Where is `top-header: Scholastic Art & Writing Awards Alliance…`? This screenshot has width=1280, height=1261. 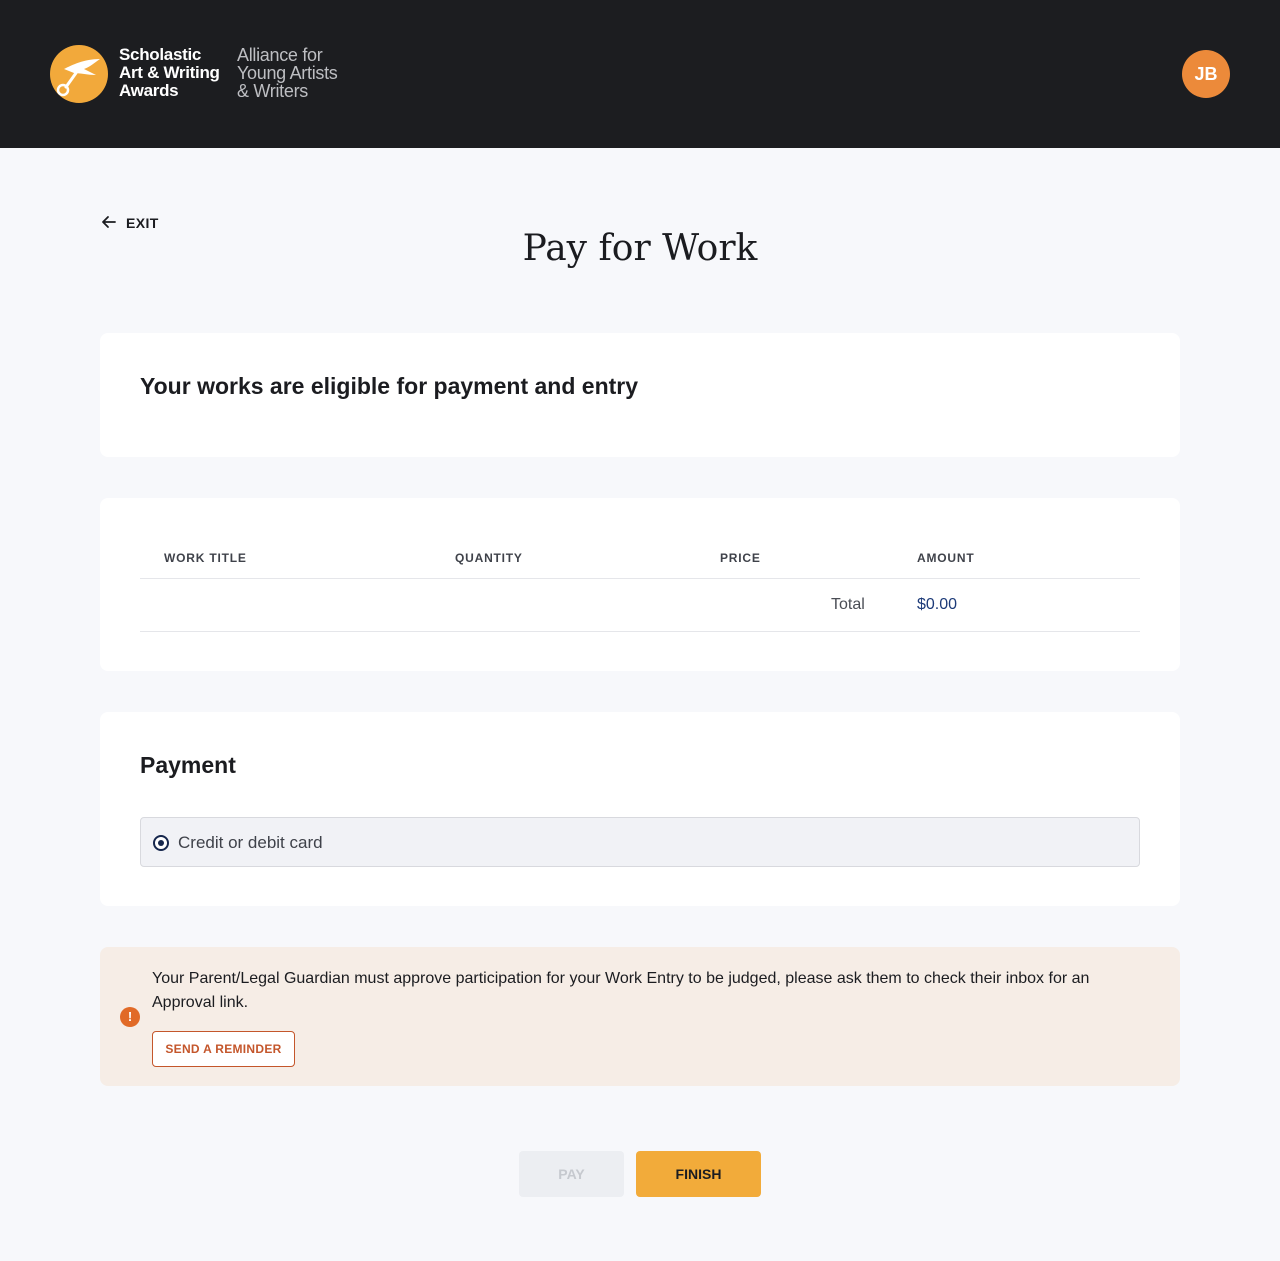
top-header: Scholastic Art & Writing Awards Alliance… is located at coordinates (640, 74).